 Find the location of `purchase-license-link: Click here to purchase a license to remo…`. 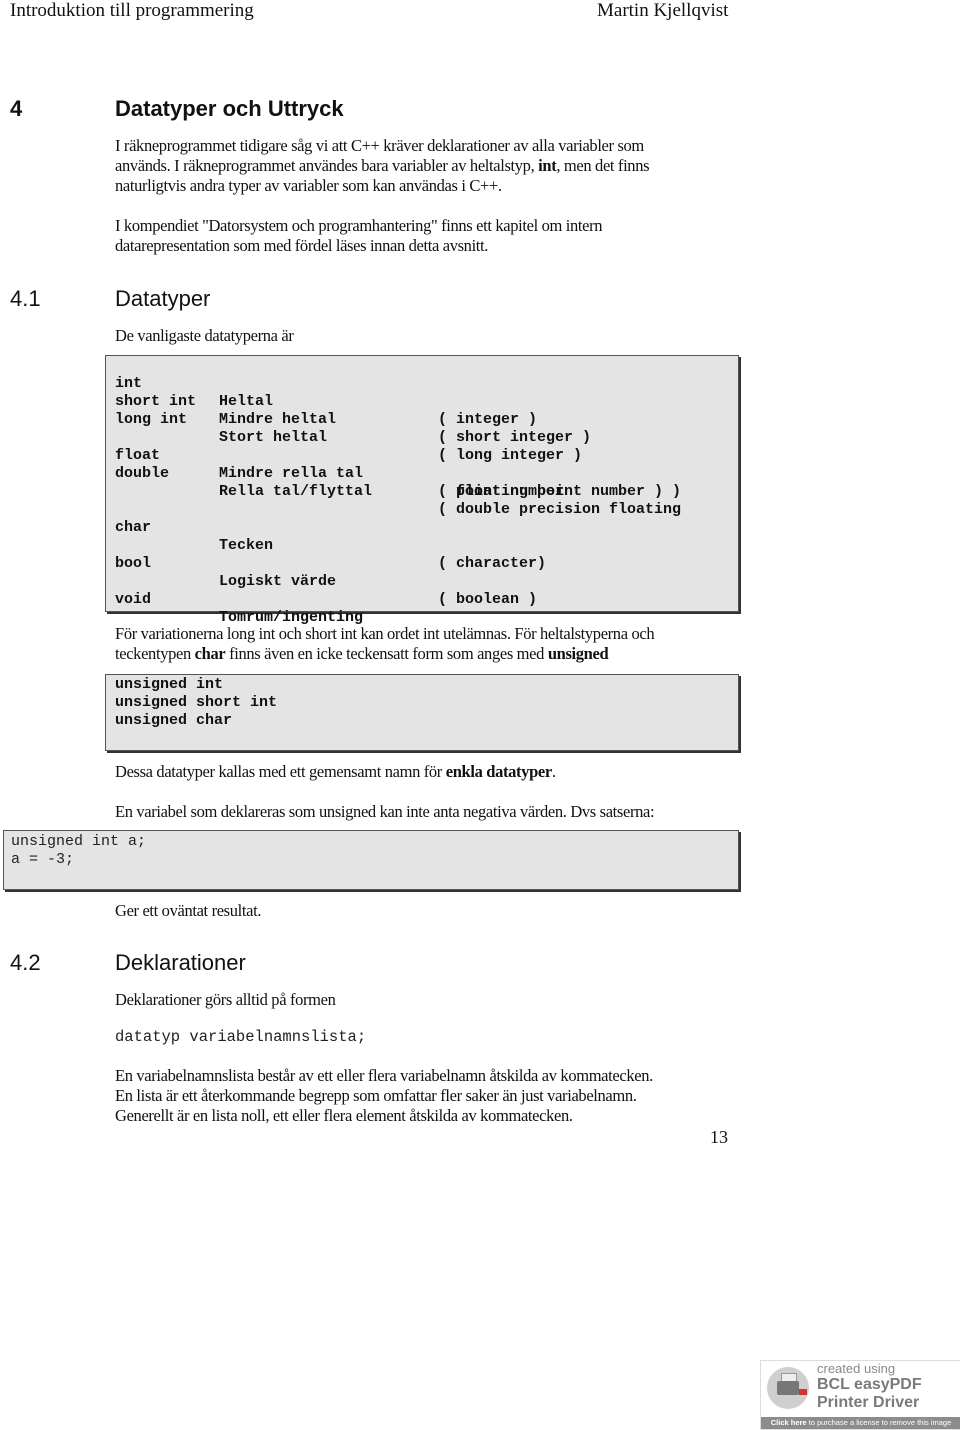

purchase-license-link: Click here to purchase a license to remo… is located at coordinates (860, 1423).